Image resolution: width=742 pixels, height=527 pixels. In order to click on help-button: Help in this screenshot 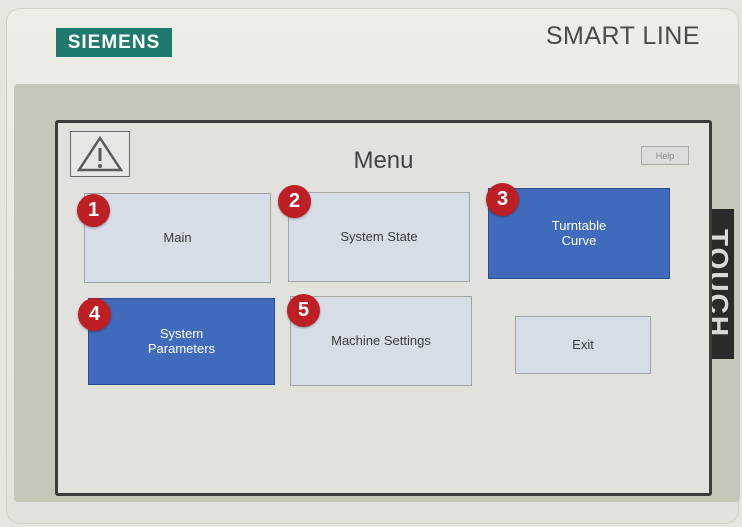, I will do `click(665, 155)`.